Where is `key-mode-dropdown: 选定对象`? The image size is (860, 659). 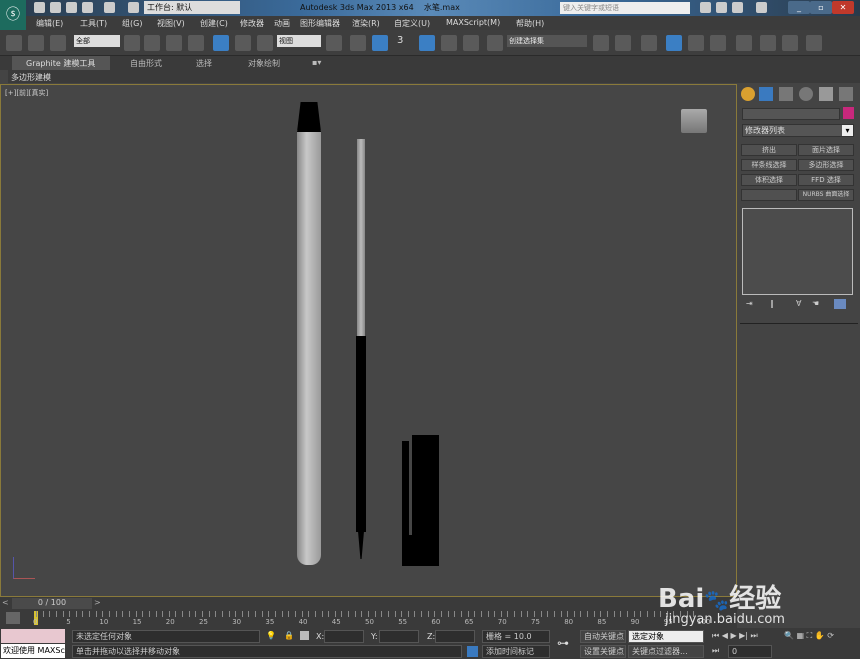 key-mode-dropdown: 选定对象 is located at coordinates (666, 636).